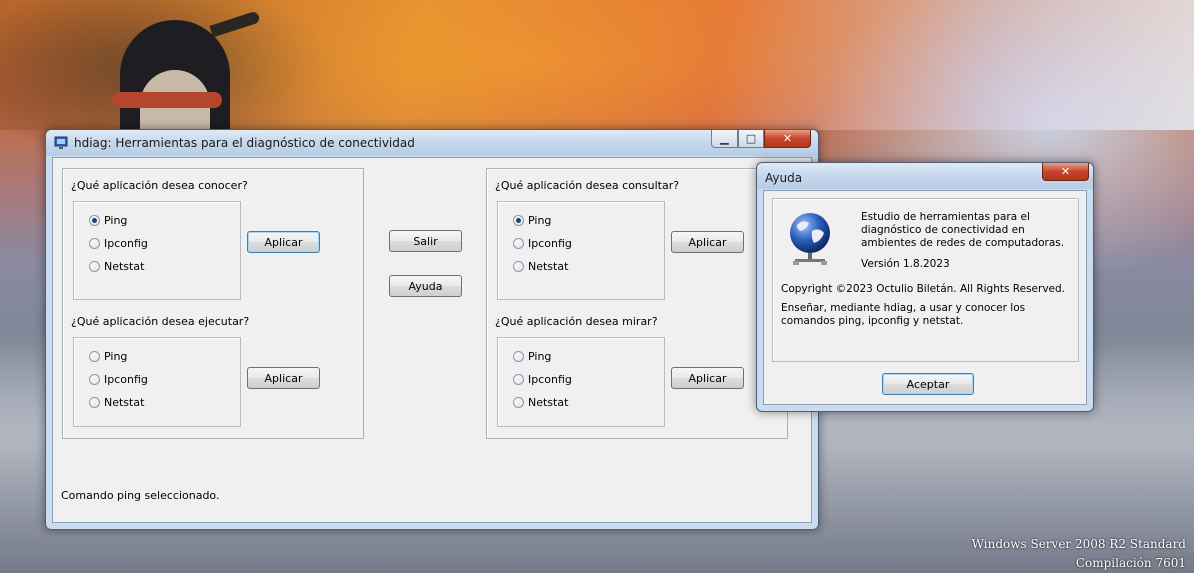  Describe the element at coordinates (167, 100) in the screenshot. I see `wallpaper-penguin-scarf` at that location.